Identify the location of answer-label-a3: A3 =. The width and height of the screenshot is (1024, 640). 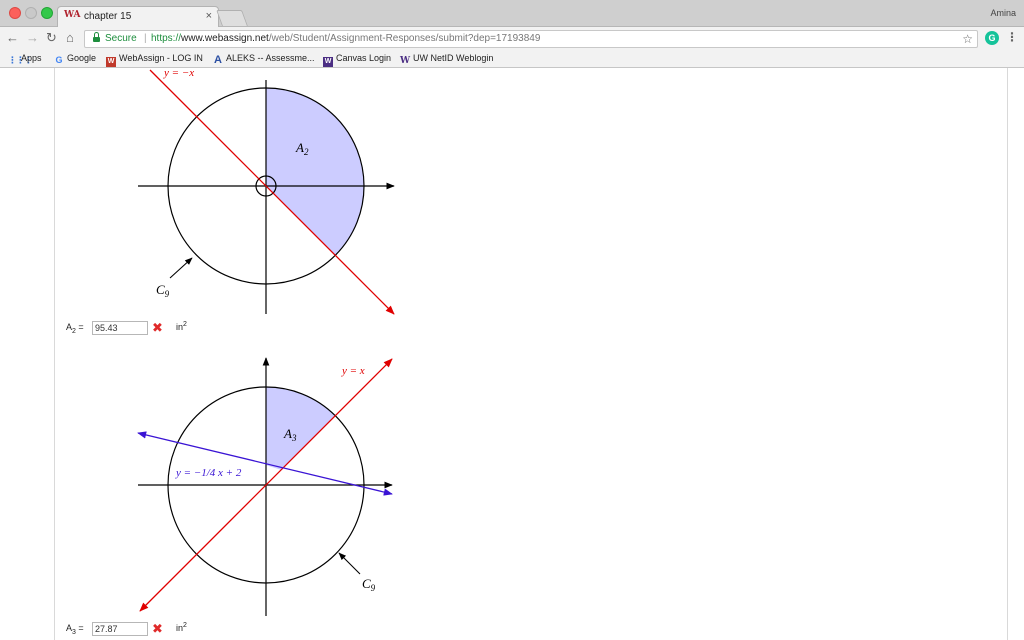
(75, 629).